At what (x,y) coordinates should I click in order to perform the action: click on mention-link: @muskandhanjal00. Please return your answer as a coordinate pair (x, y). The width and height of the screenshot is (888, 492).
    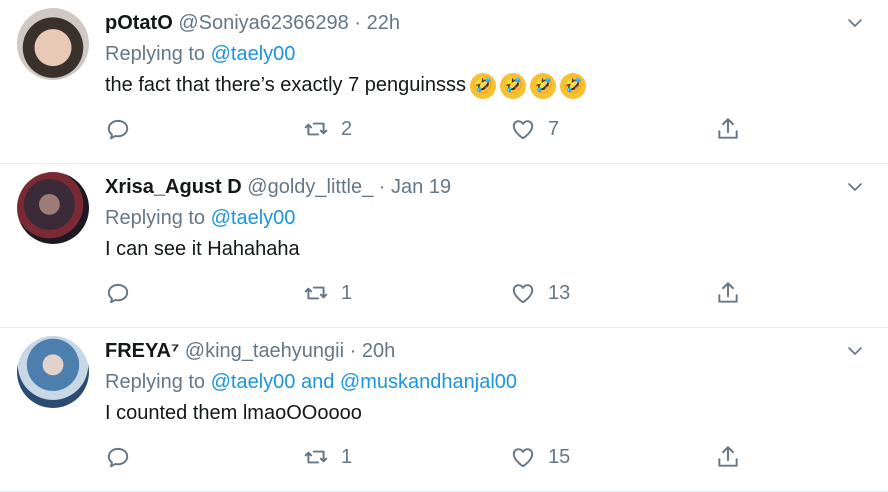
    Looking at the image, I should click on (428, 382).